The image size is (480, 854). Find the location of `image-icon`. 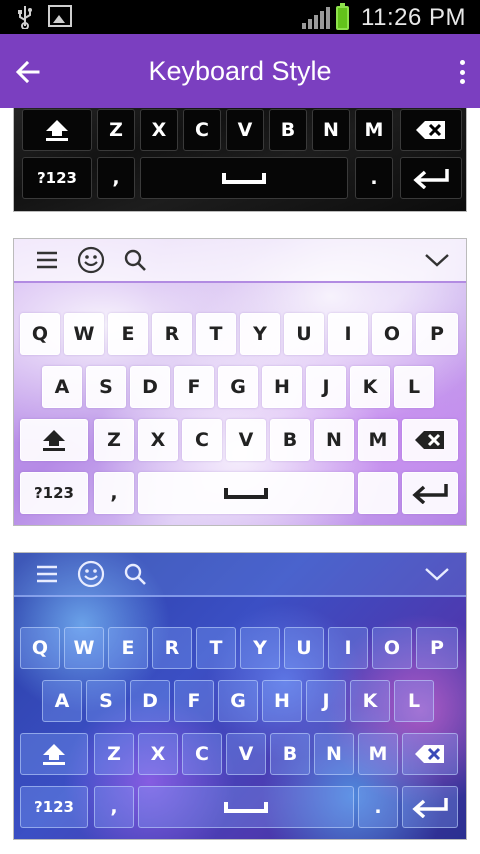

image-icon is located at coordinates (60, 16).